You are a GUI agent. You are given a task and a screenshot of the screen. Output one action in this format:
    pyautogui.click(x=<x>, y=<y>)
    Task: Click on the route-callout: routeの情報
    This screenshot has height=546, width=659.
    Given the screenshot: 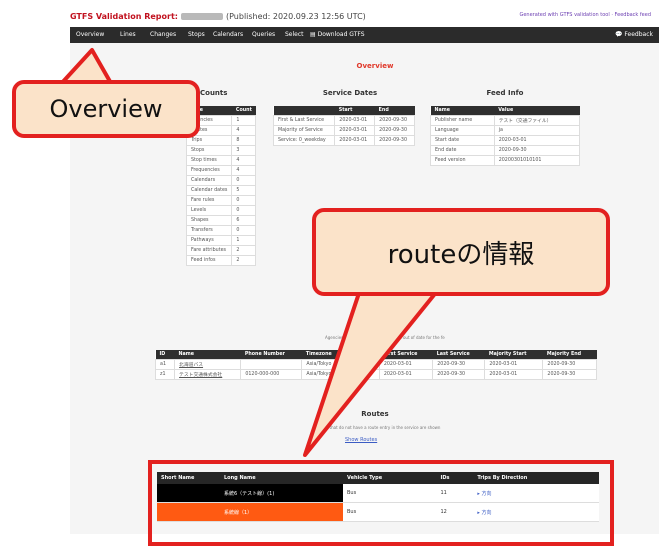 What is the action you would take?
    pyautogui.click(x=461, y=252)
    